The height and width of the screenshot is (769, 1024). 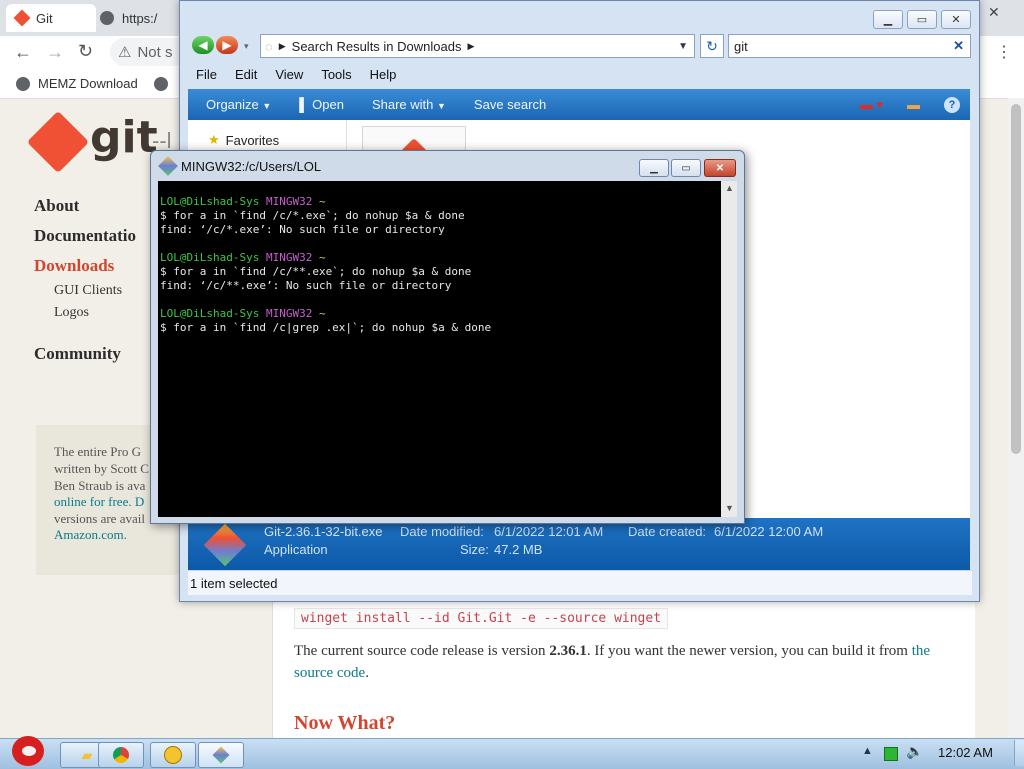 What do you see at coordinates (442, 531) in the screenshot?
I see `date-modified-label: Date modified:` at bounding box center [442, 531].